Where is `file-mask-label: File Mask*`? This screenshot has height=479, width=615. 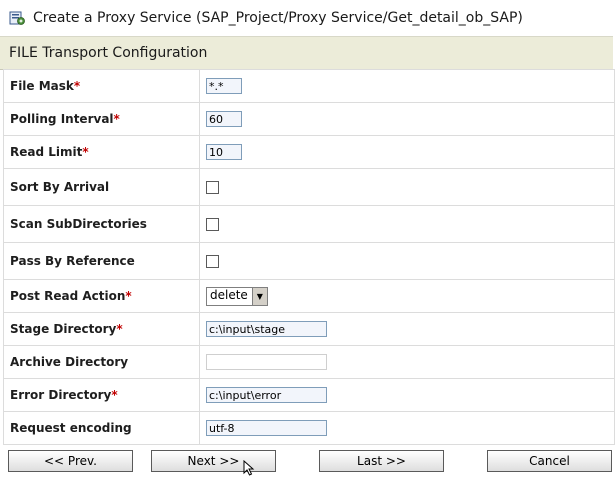
file-mask-label: File Mask* is located at coordinates (101, 86).